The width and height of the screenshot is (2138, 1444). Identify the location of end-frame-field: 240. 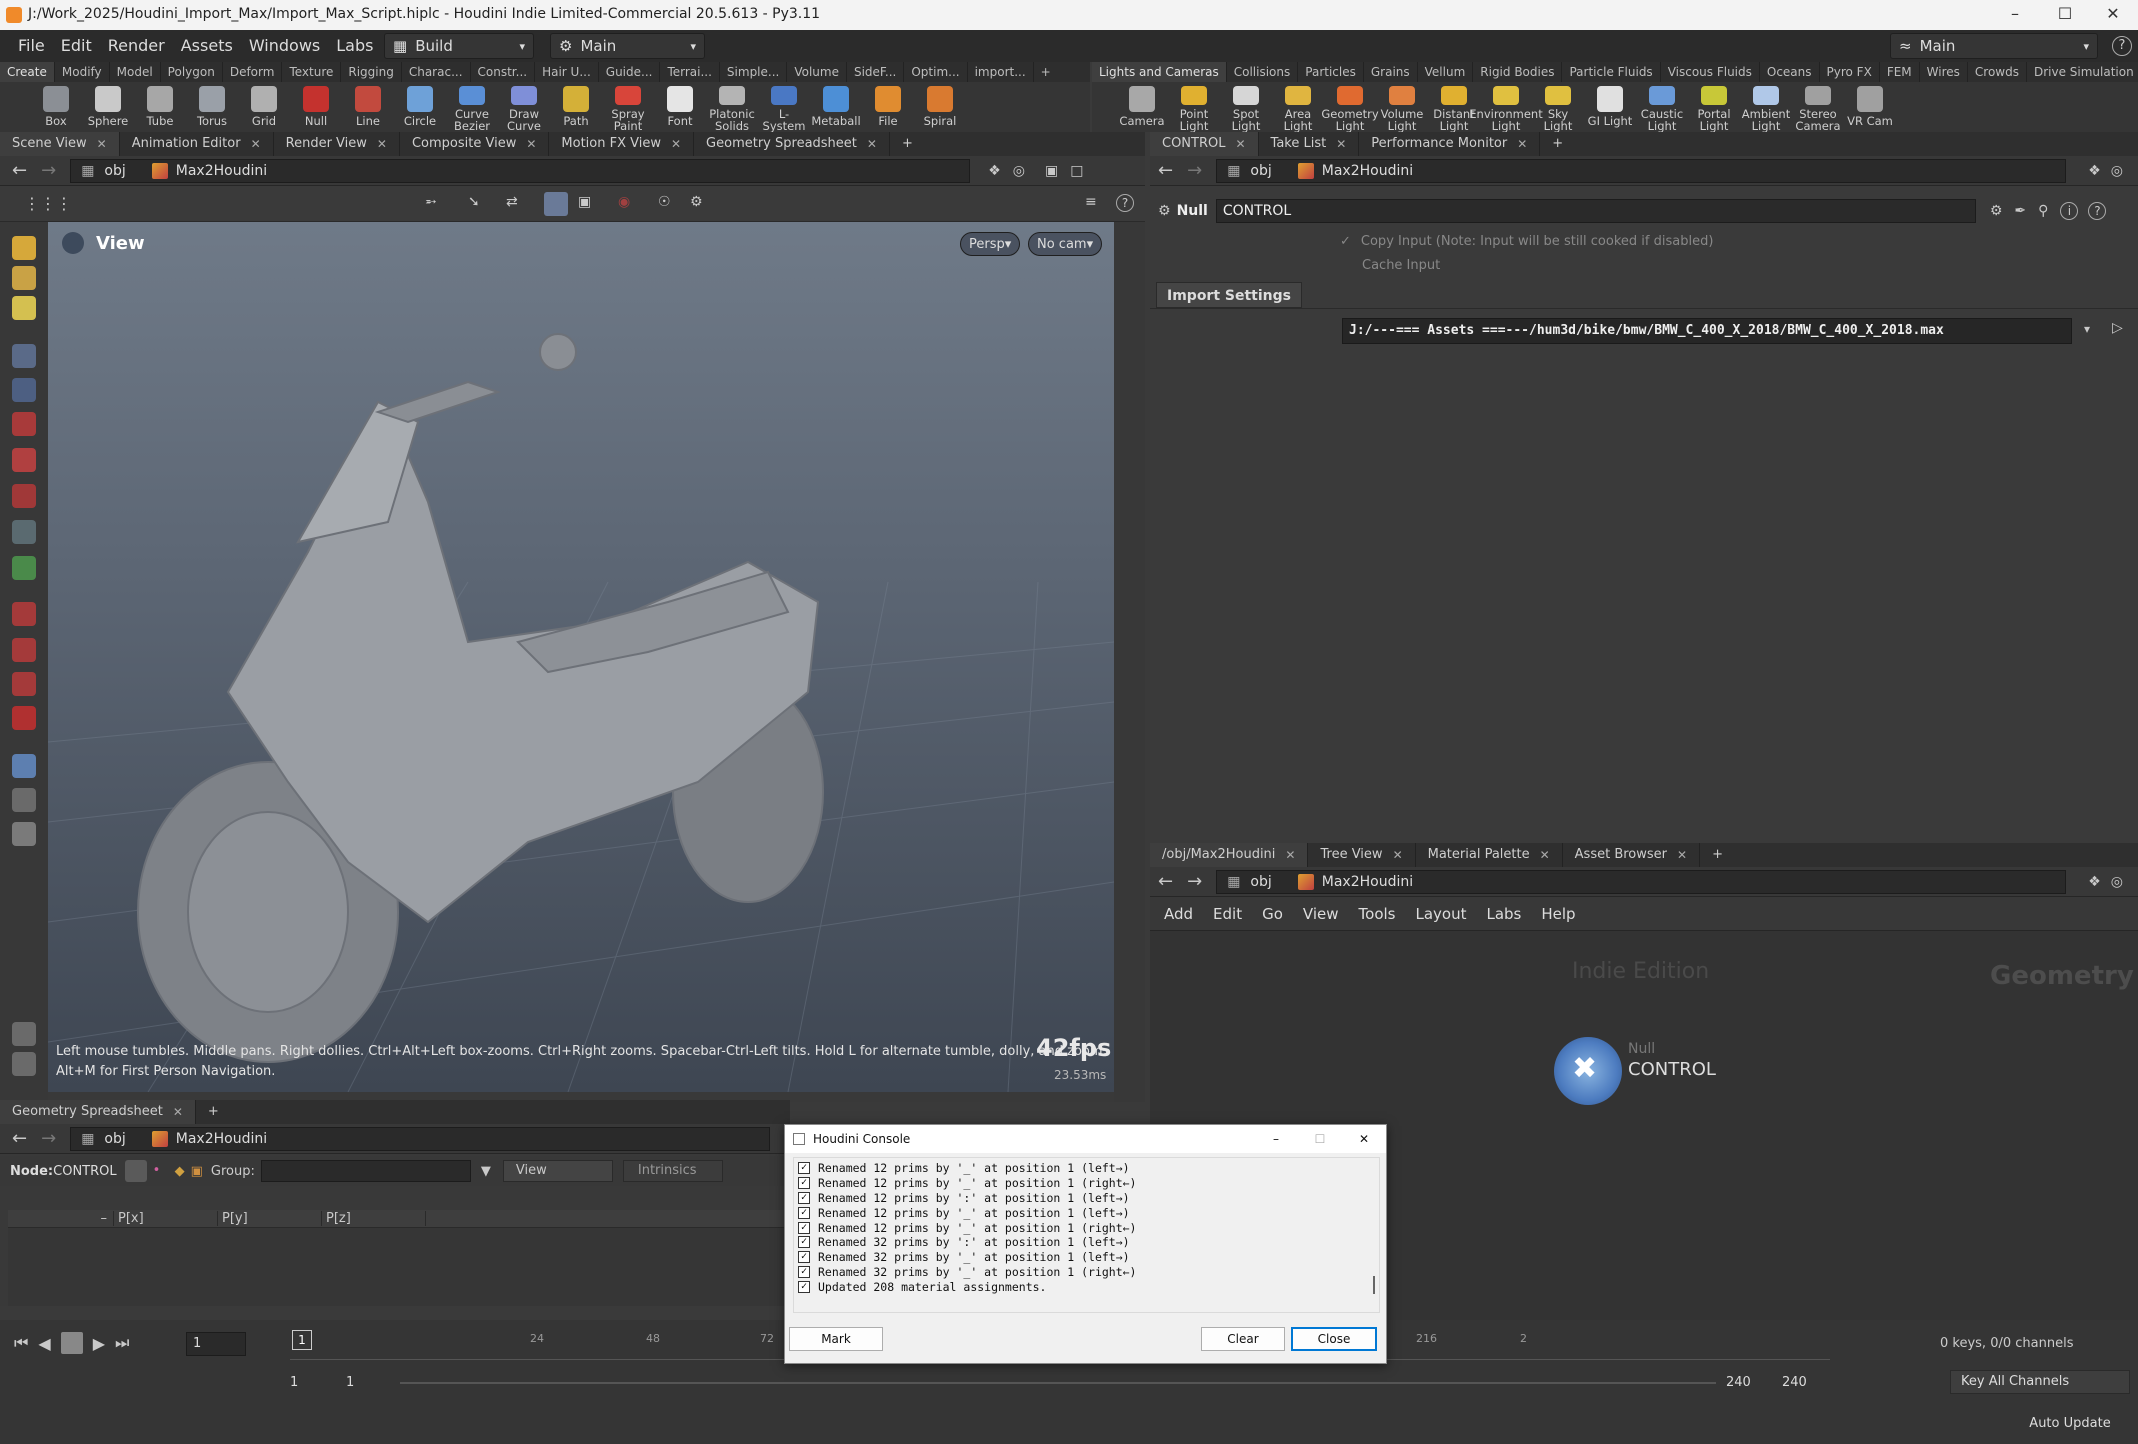
(1751, 1383).